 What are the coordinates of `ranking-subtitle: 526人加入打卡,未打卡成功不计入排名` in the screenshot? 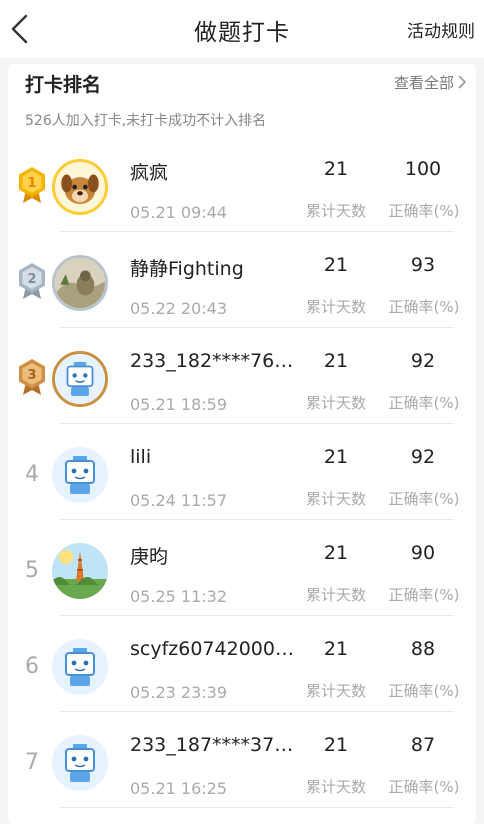 It's located at (146, 121).